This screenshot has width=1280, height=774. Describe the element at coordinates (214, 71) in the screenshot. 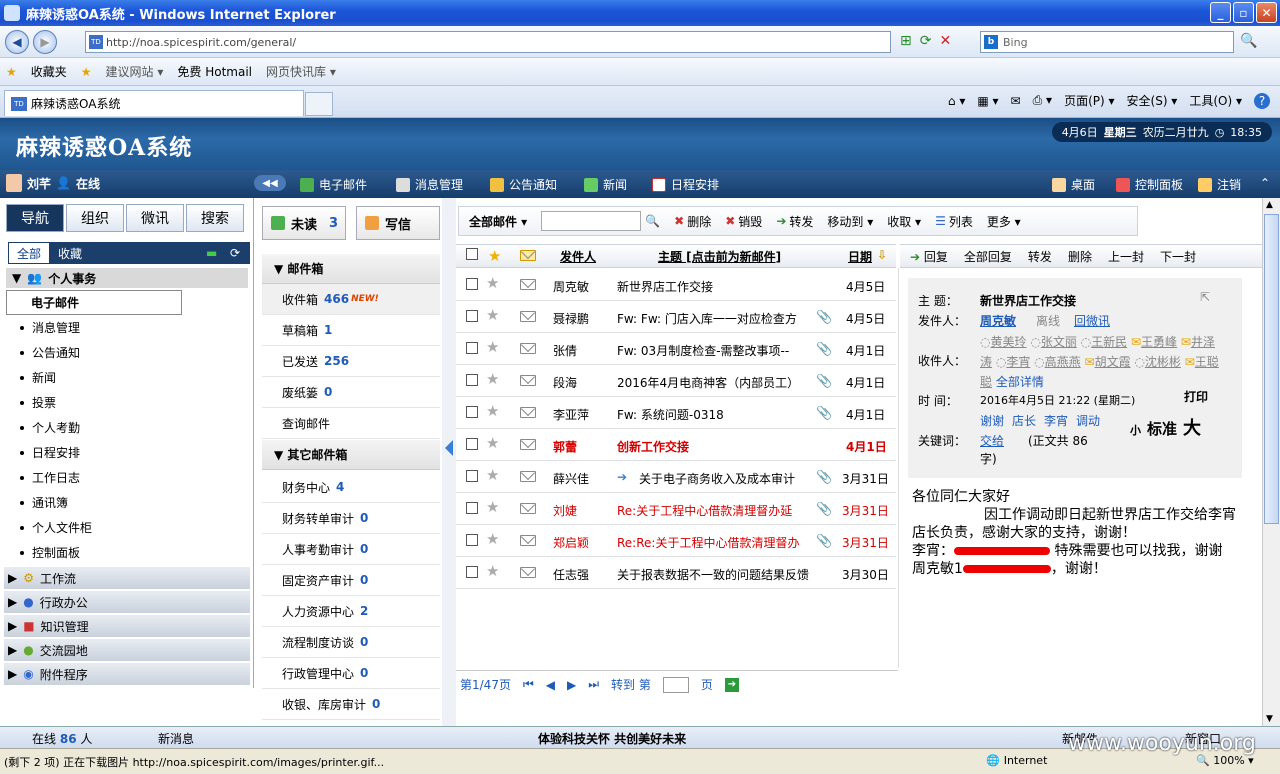

I see `fav-item: 免费 Hotmail` at that location.